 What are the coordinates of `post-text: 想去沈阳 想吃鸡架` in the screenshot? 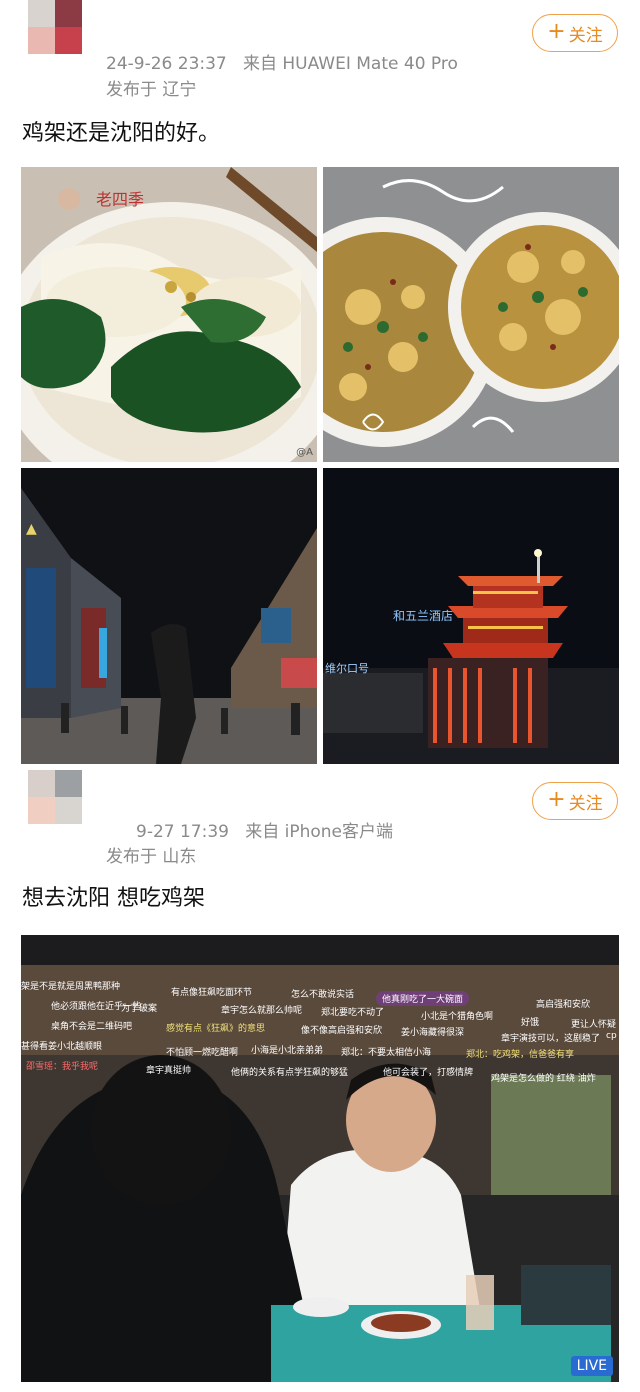 It's located at (113, 898).